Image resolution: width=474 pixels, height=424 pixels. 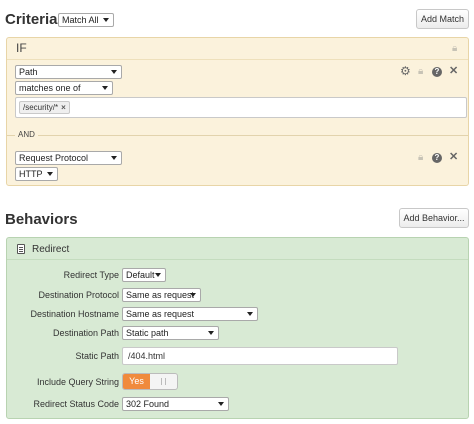 I want to click on path-tag: /security/* ×, so click(x=44, y=107).